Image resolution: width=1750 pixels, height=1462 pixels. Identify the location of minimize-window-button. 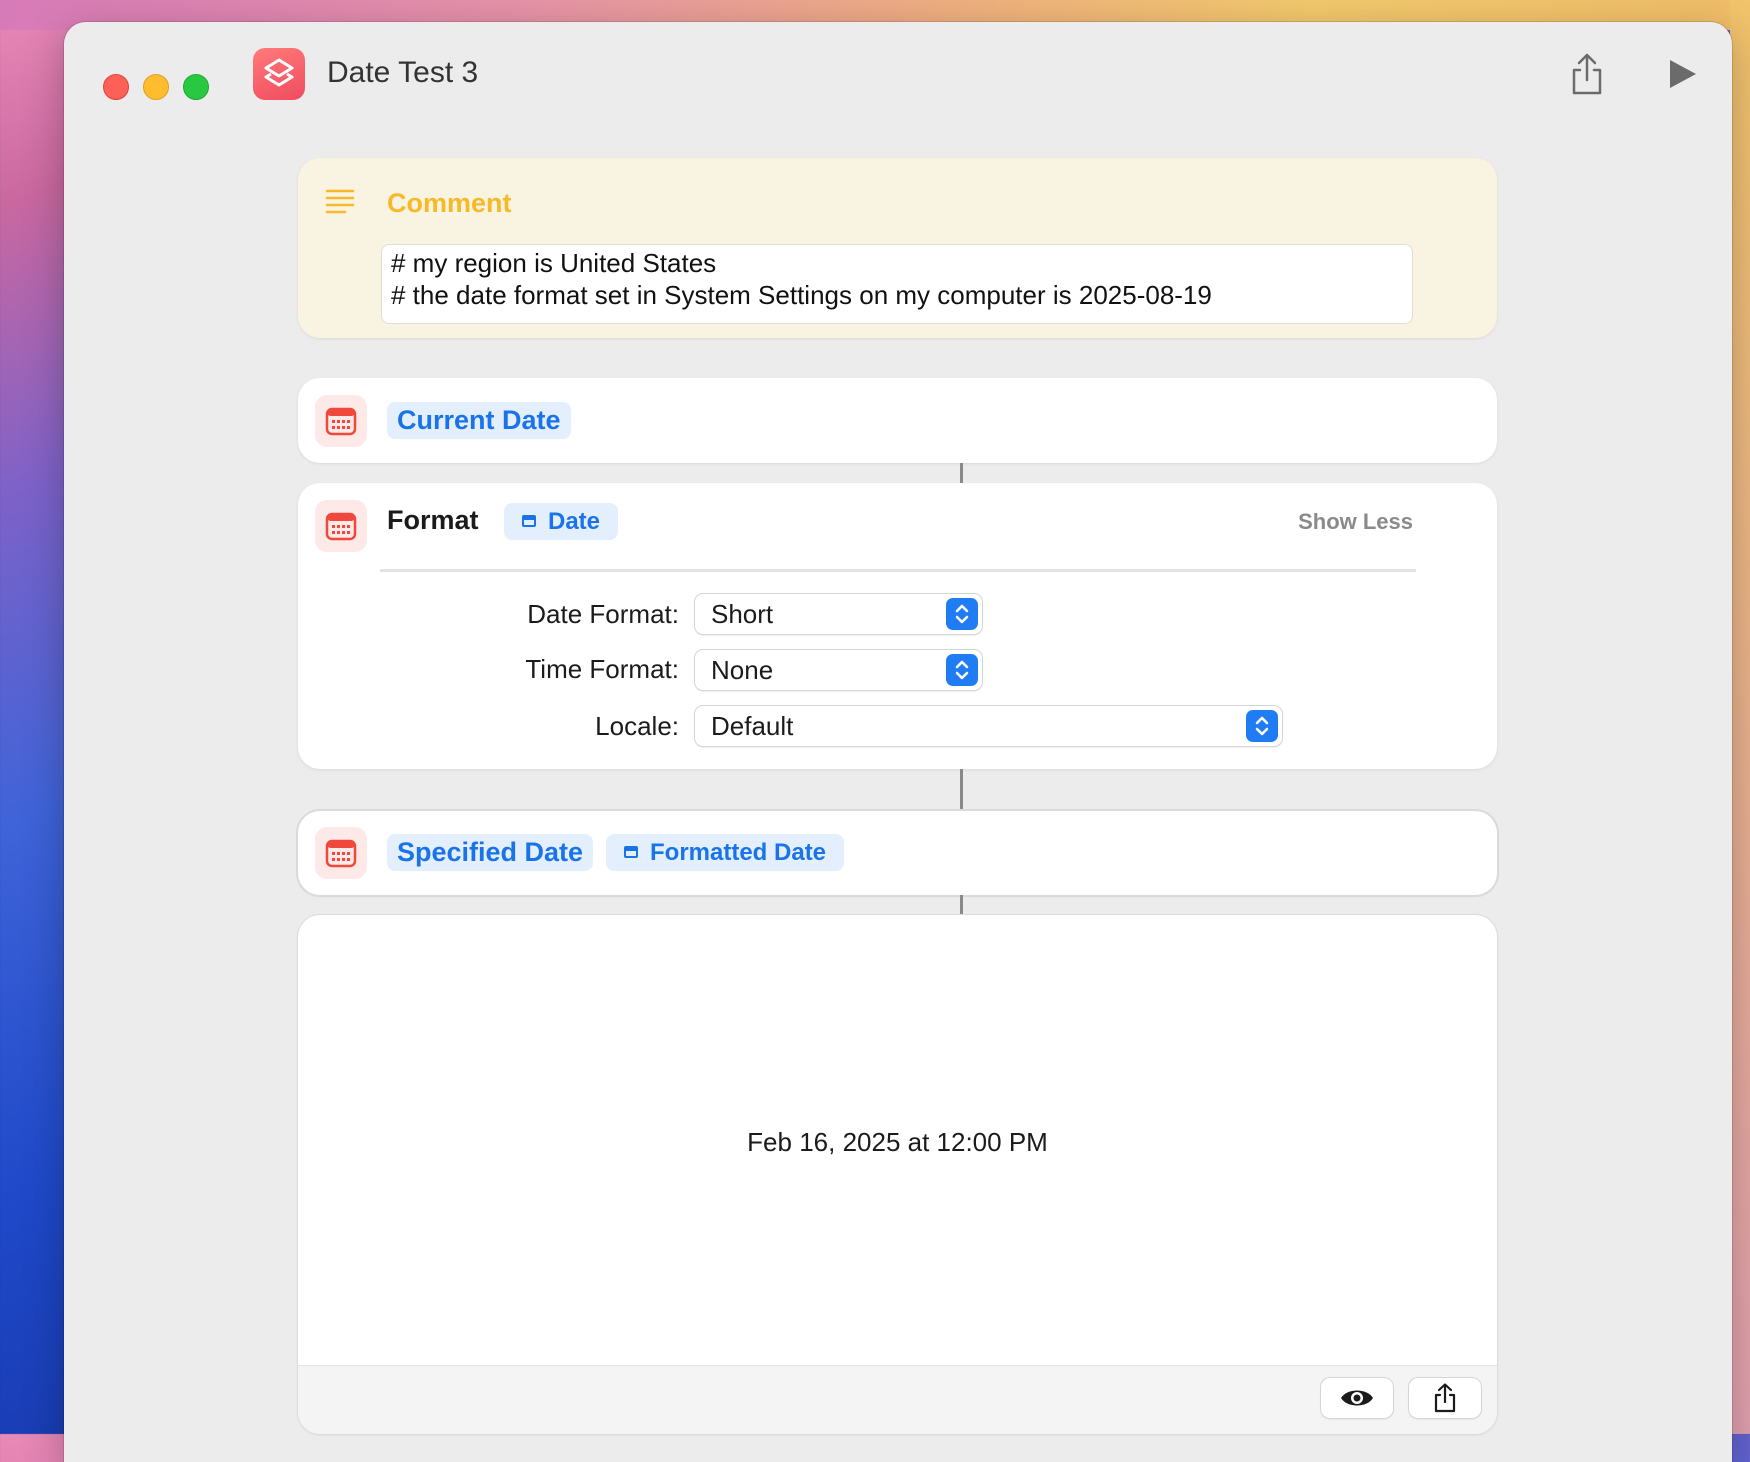
(156, 87).